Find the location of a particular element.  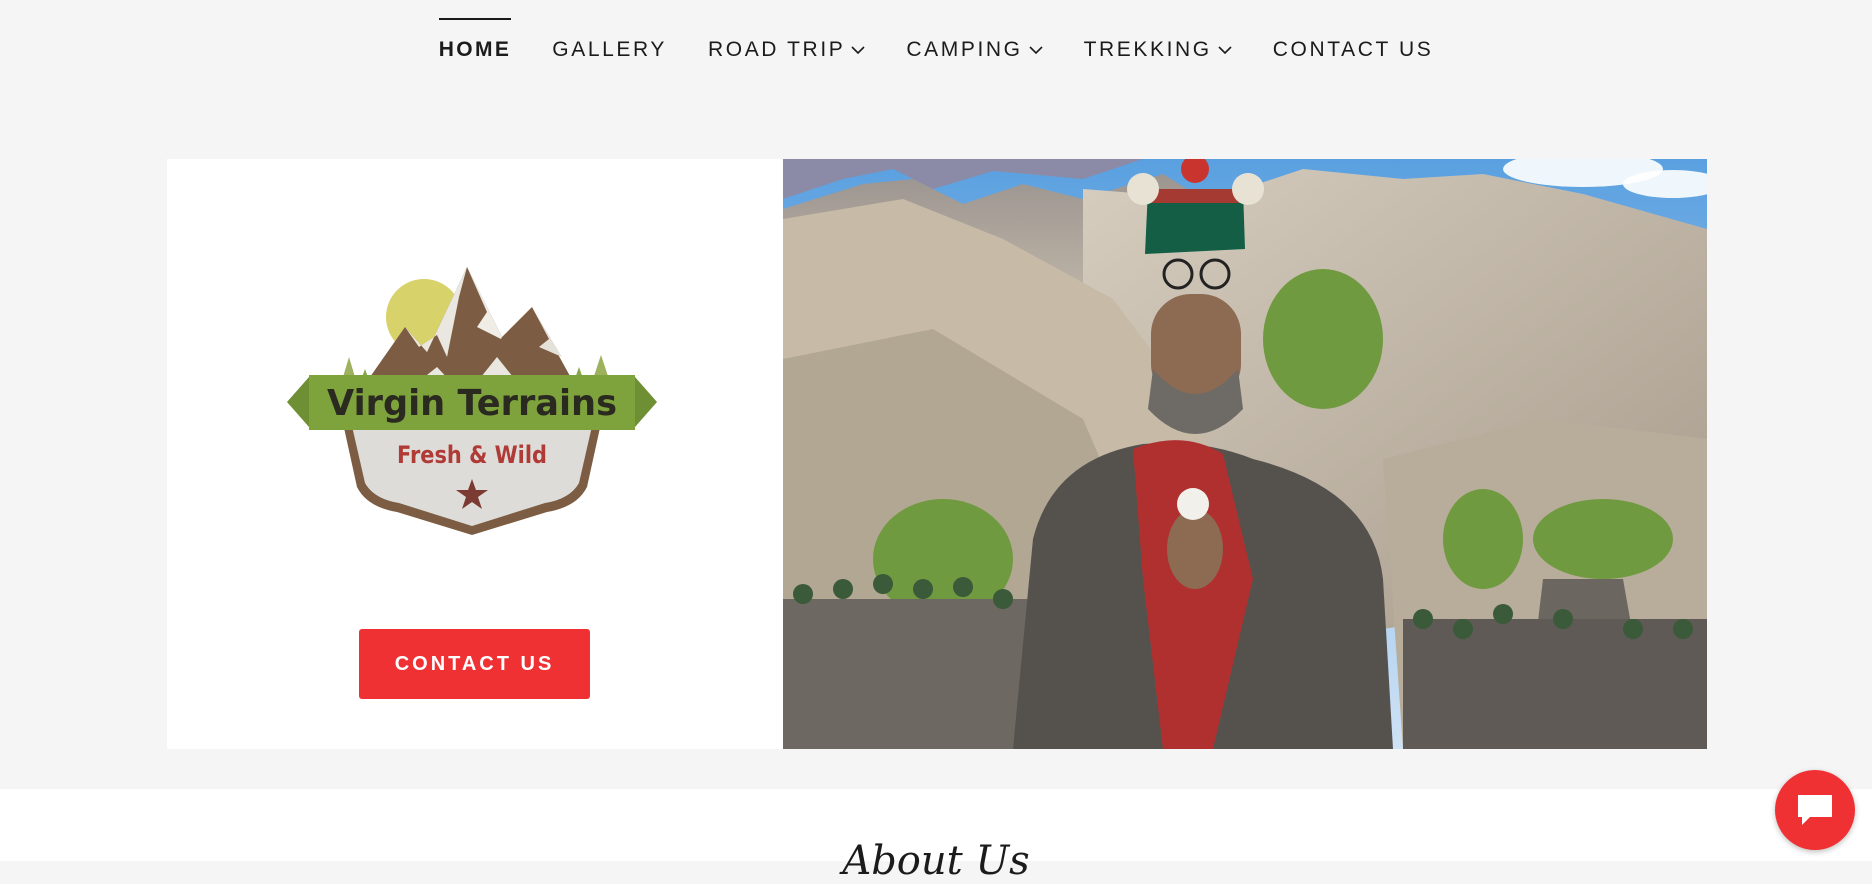

chat-bubble-icon is located at coordinates (1815, 810).